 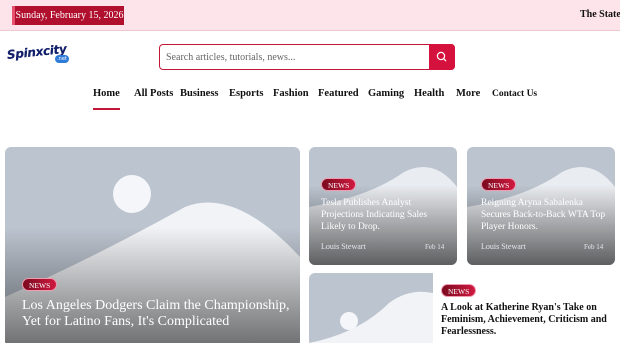 I want to click on image-placeholder-icon, so click(x=371, y=317).